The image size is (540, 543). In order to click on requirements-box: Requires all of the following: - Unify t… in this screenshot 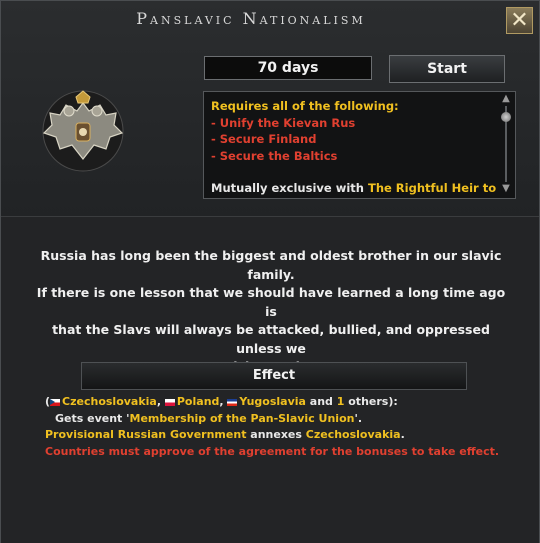, I will do `click(359, 145)`.